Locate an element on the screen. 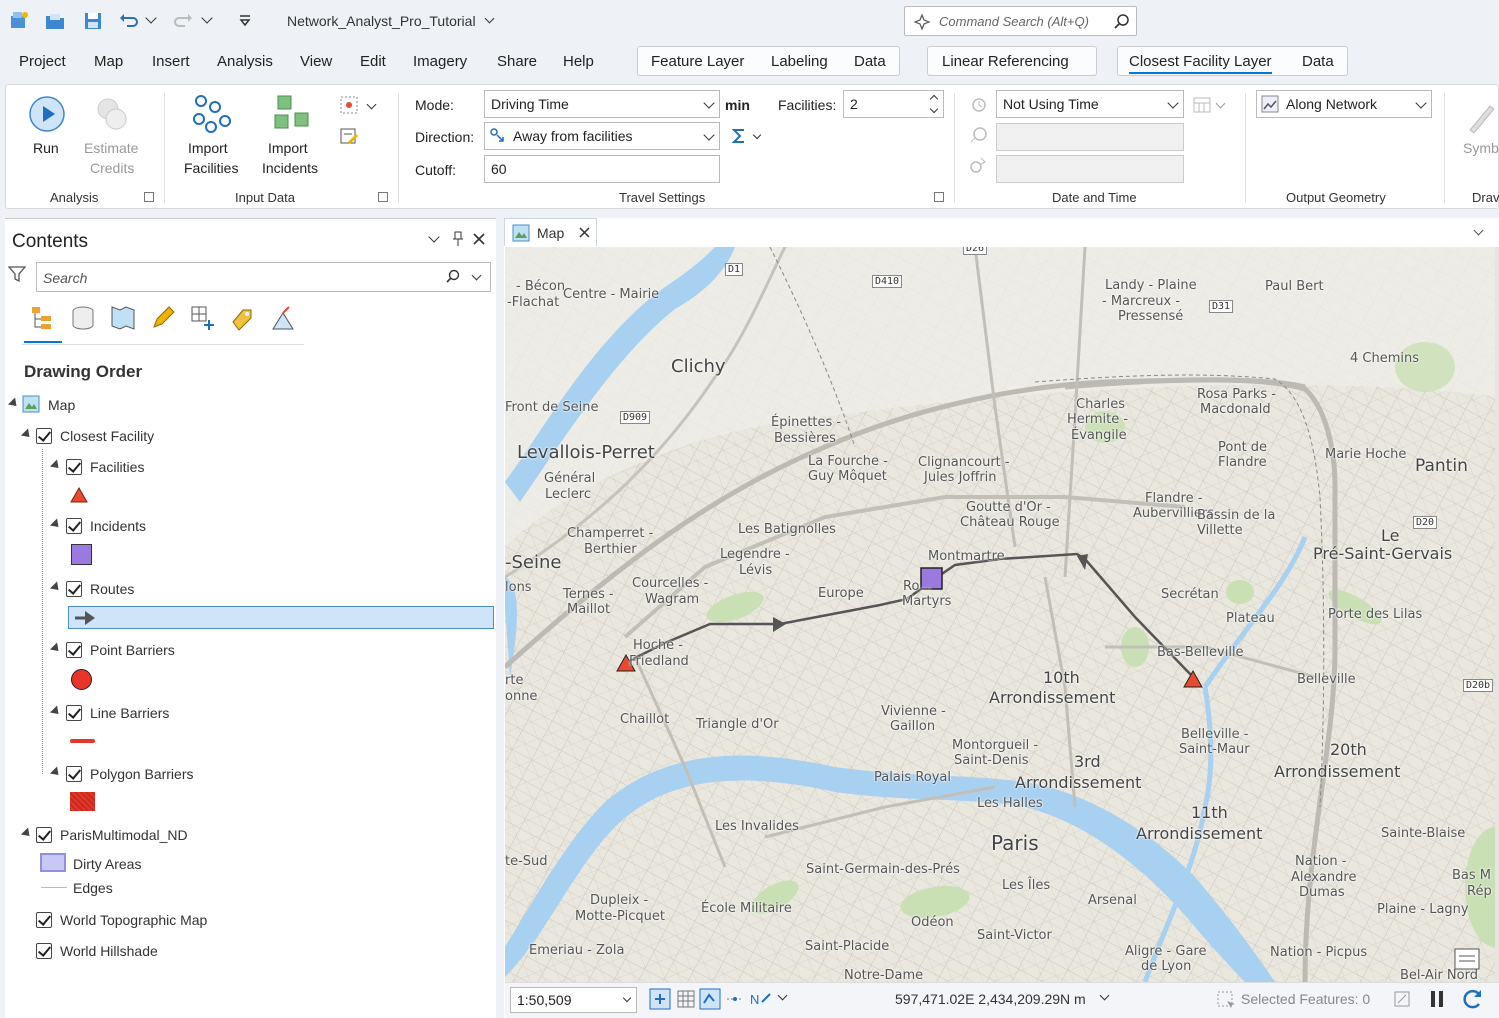 The width and height of the screenshot is (1499, 1018). list-by-snapping-icon is located at coordinates (203, 318).